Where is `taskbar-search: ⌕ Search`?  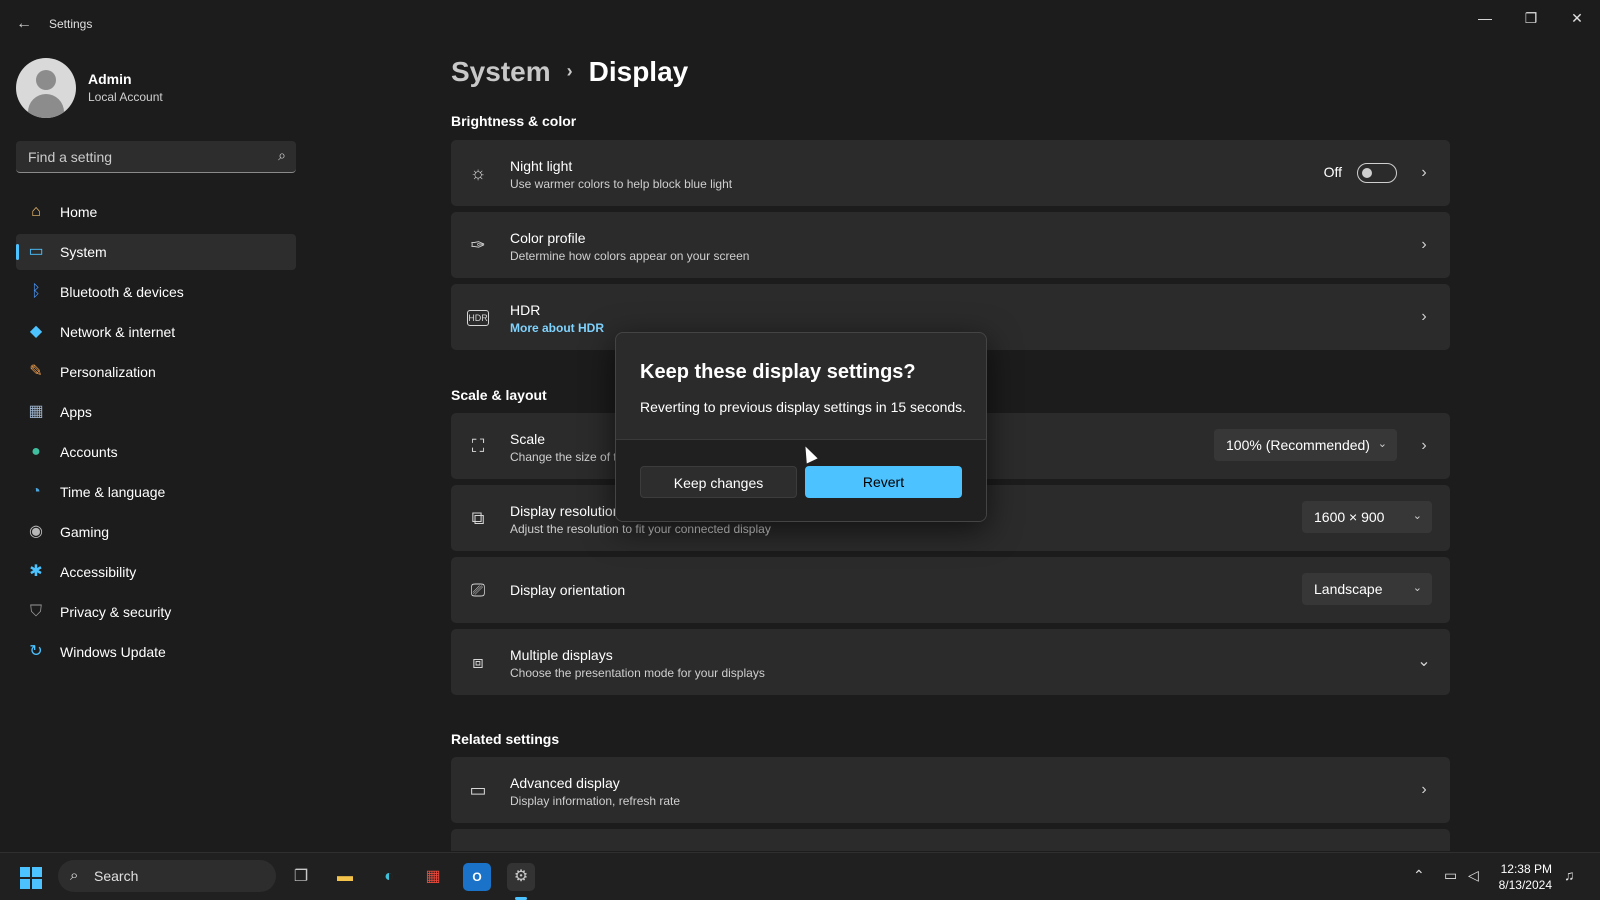 taskbar-search: ⌕ Search is located at coordinates (167, 876).